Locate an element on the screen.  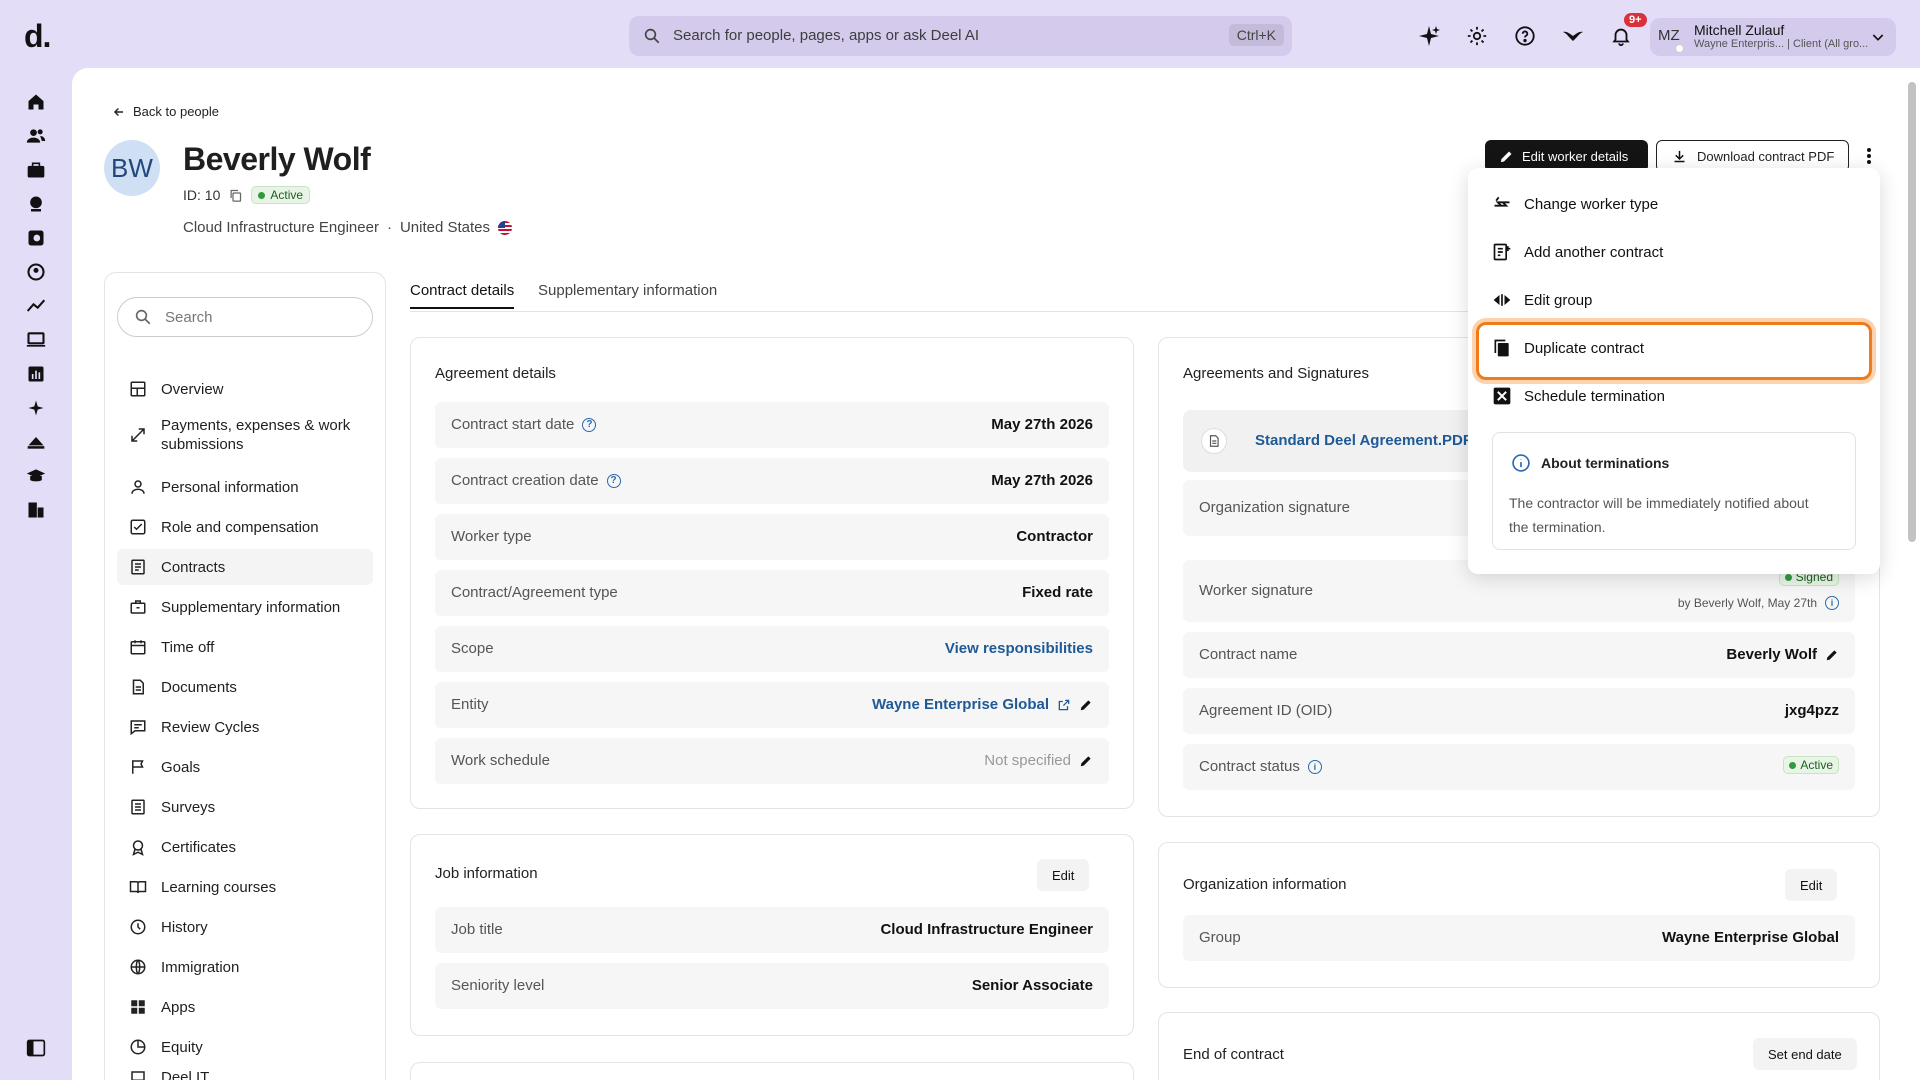
sidebar-item-learning-courses: Learning courses is located at coordinates (245, 887).